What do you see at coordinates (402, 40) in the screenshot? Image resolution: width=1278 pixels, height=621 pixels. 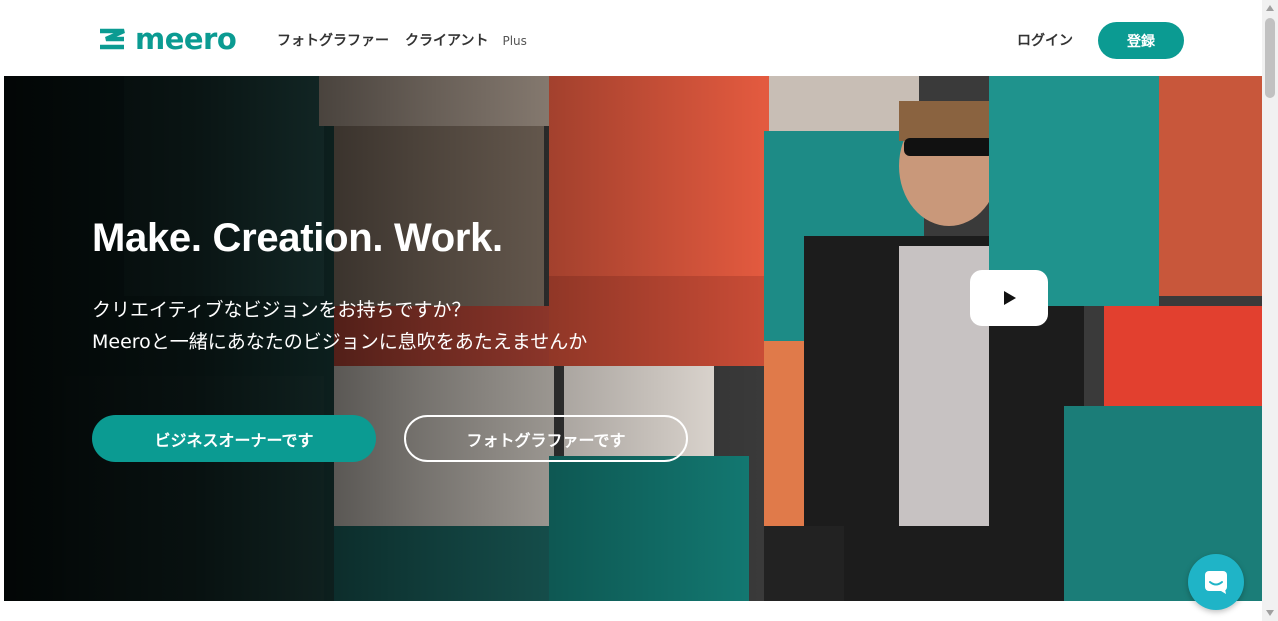 I see `main-nav: フォトグラファー クライアント Plus` at bounding box center [402, 40].